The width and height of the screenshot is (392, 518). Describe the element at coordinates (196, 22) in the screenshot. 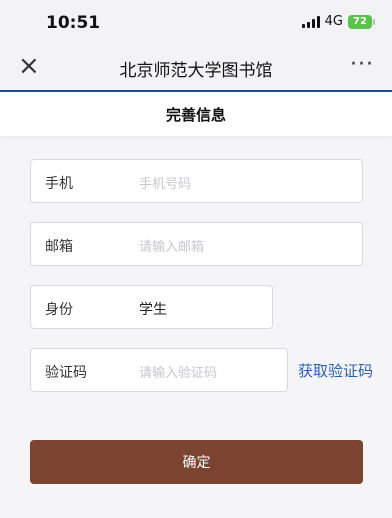

I see `status-bar: 10:51 4G 72` at that location.